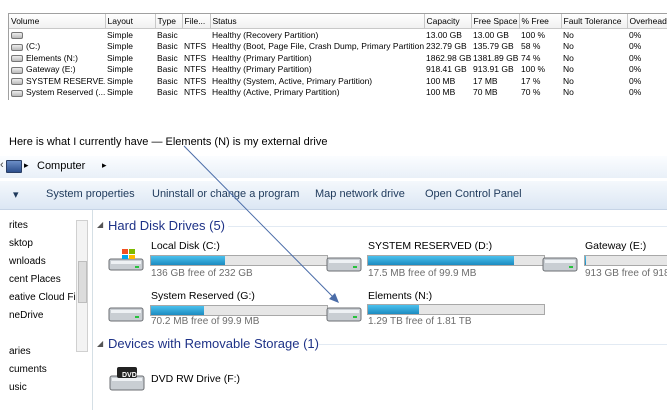 The image size is (667, 410). I want to click on nav-item-desktop: sktop, so click(21, 243).